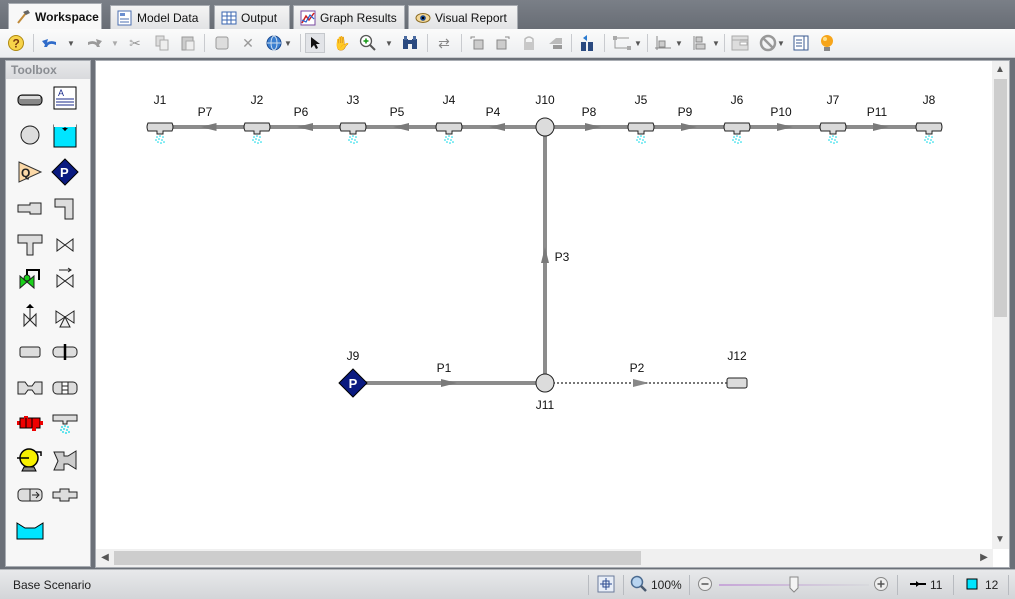 The height and width of the screenshot is (599, 1015). What do you see at coordinates (65, 352) in the screenshot?
I see `tool-orifice` at bounding box center [65, 352].